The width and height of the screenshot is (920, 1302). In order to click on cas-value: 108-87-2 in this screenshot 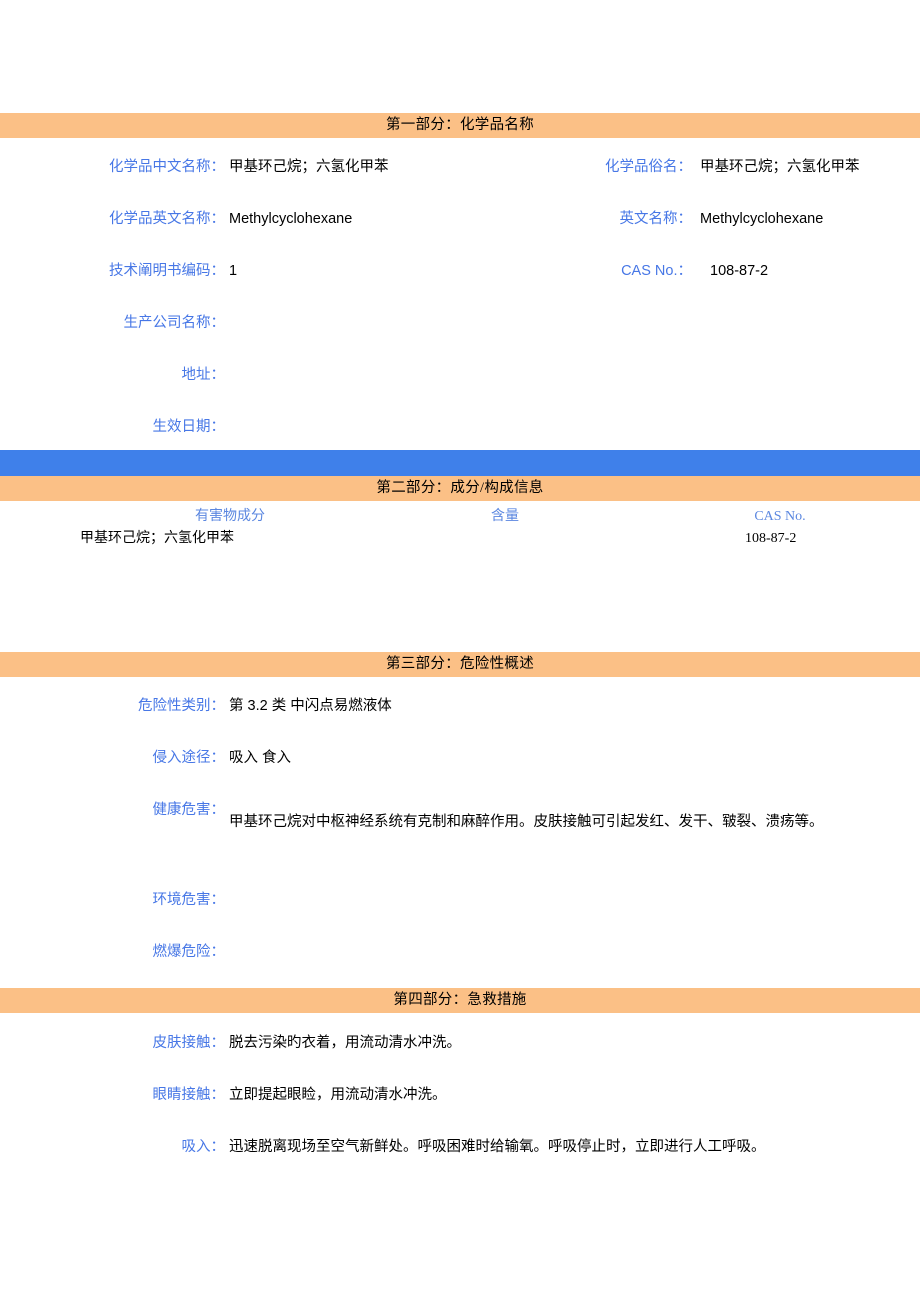, I will do `click(739, 271)`.